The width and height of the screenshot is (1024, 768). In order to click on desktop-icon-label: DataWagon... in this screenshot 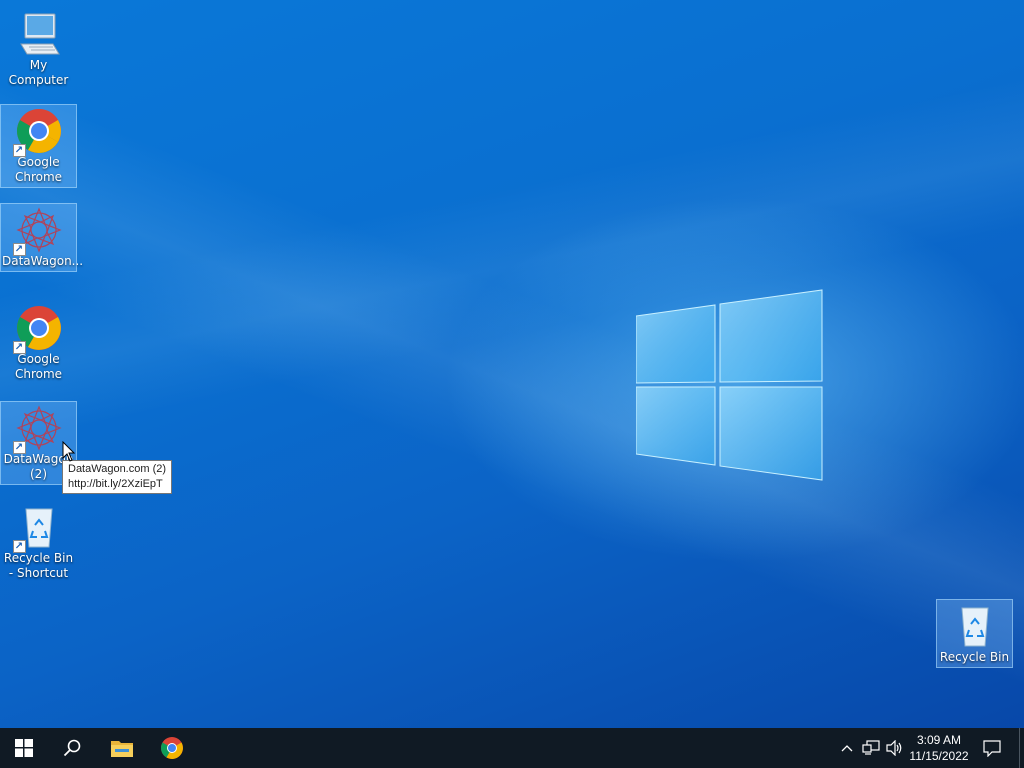, I will do `click(43, 261)`.